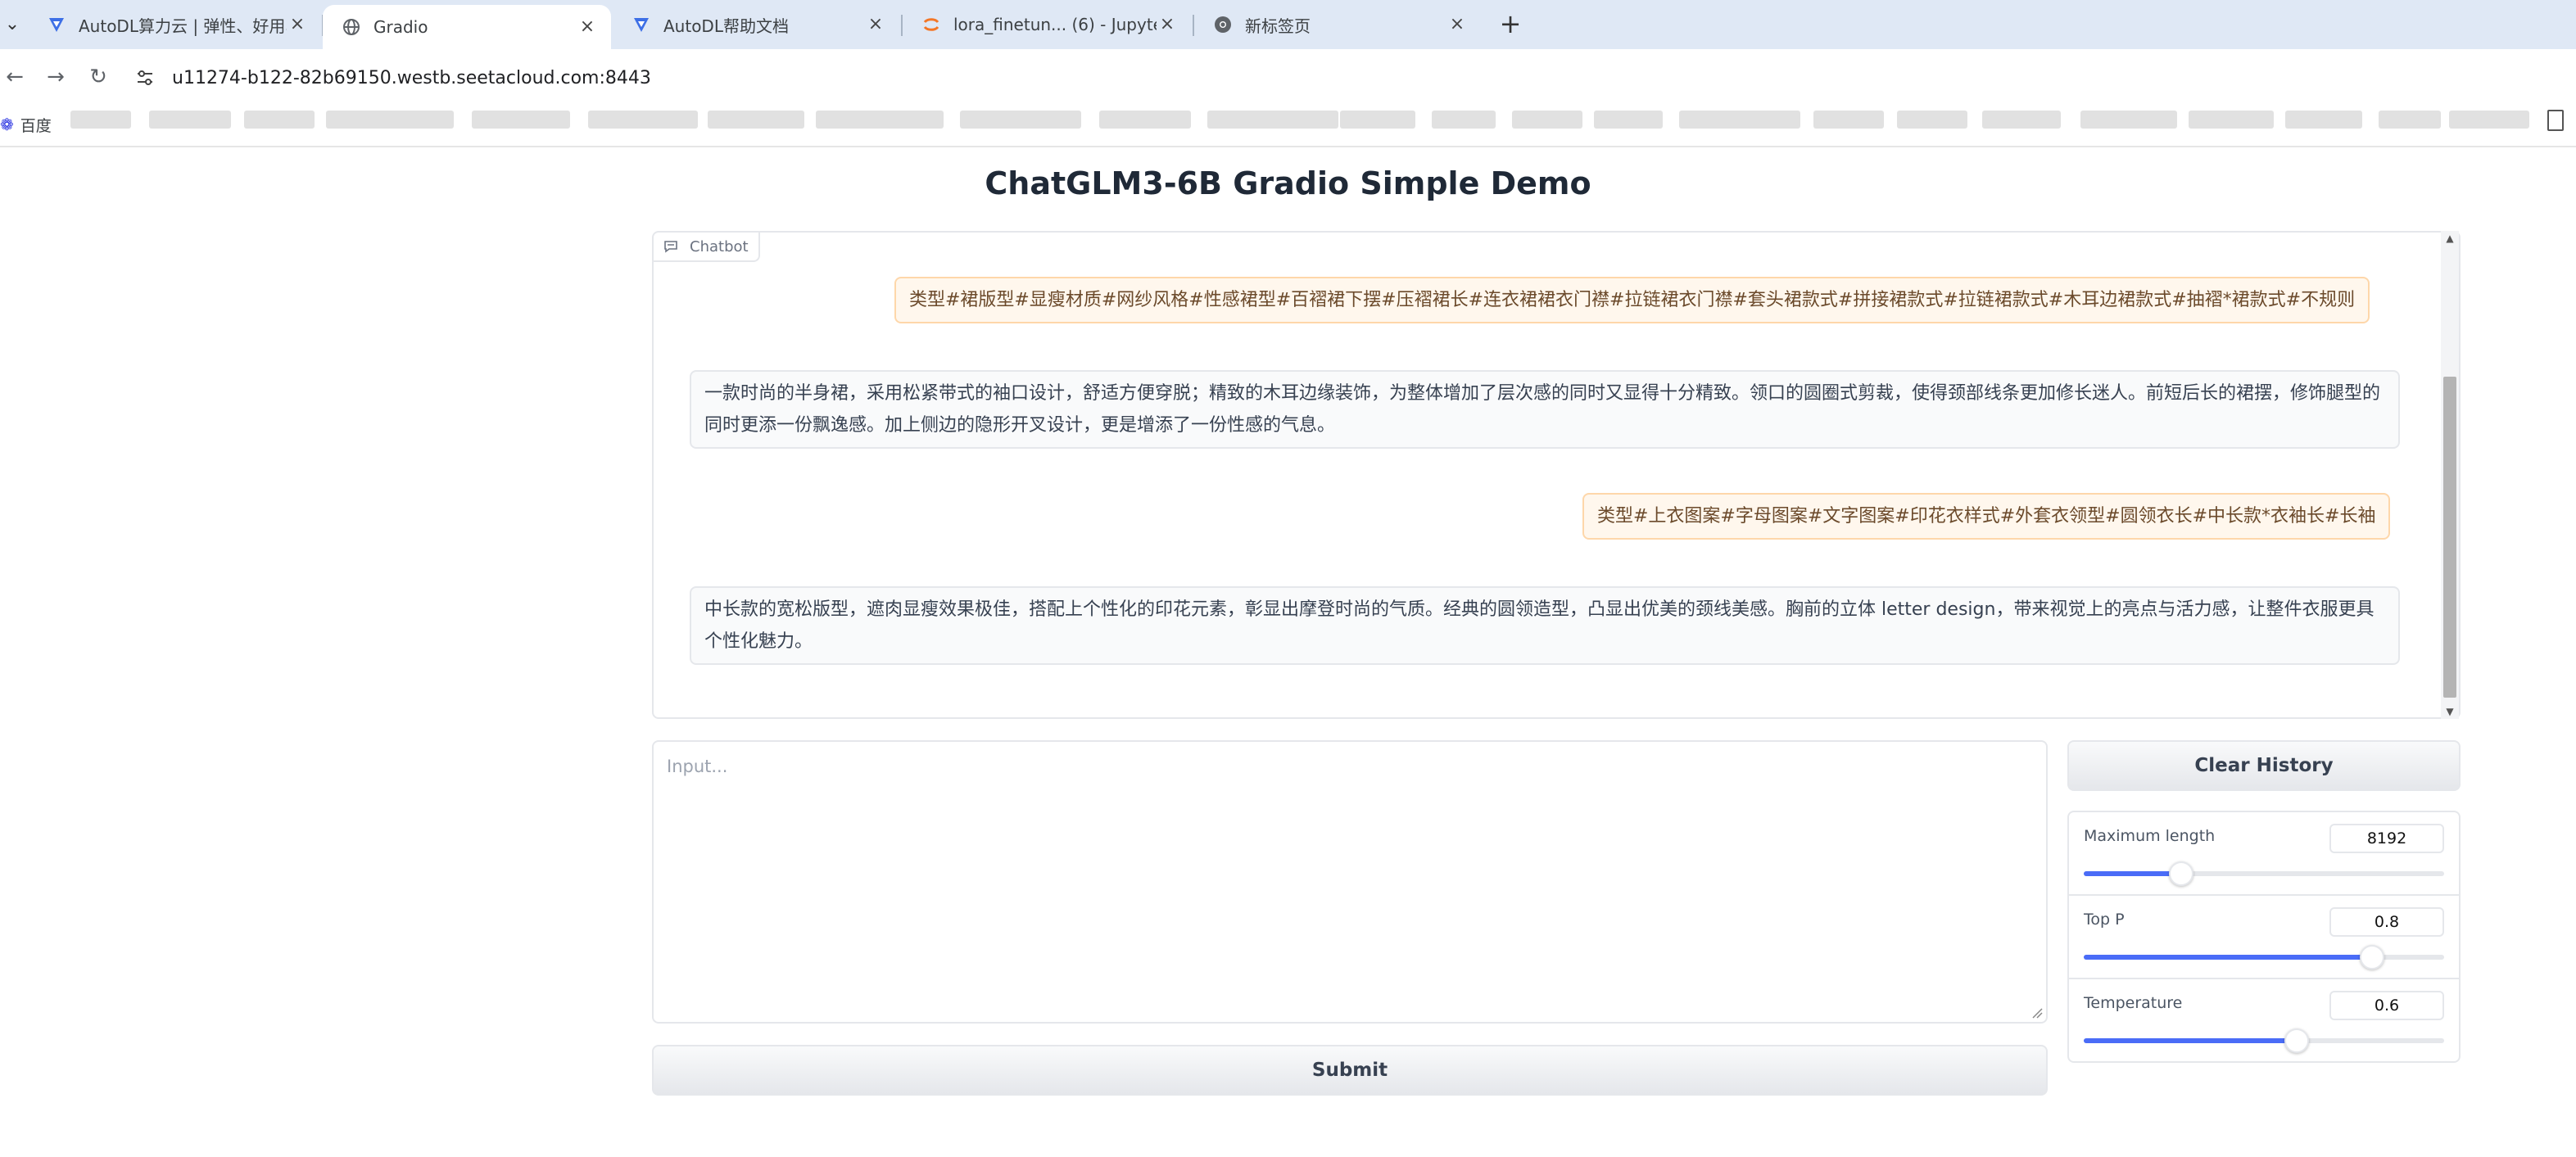  I want to click on param-temperature: Temperature 0.6, so click(2264, 1020).